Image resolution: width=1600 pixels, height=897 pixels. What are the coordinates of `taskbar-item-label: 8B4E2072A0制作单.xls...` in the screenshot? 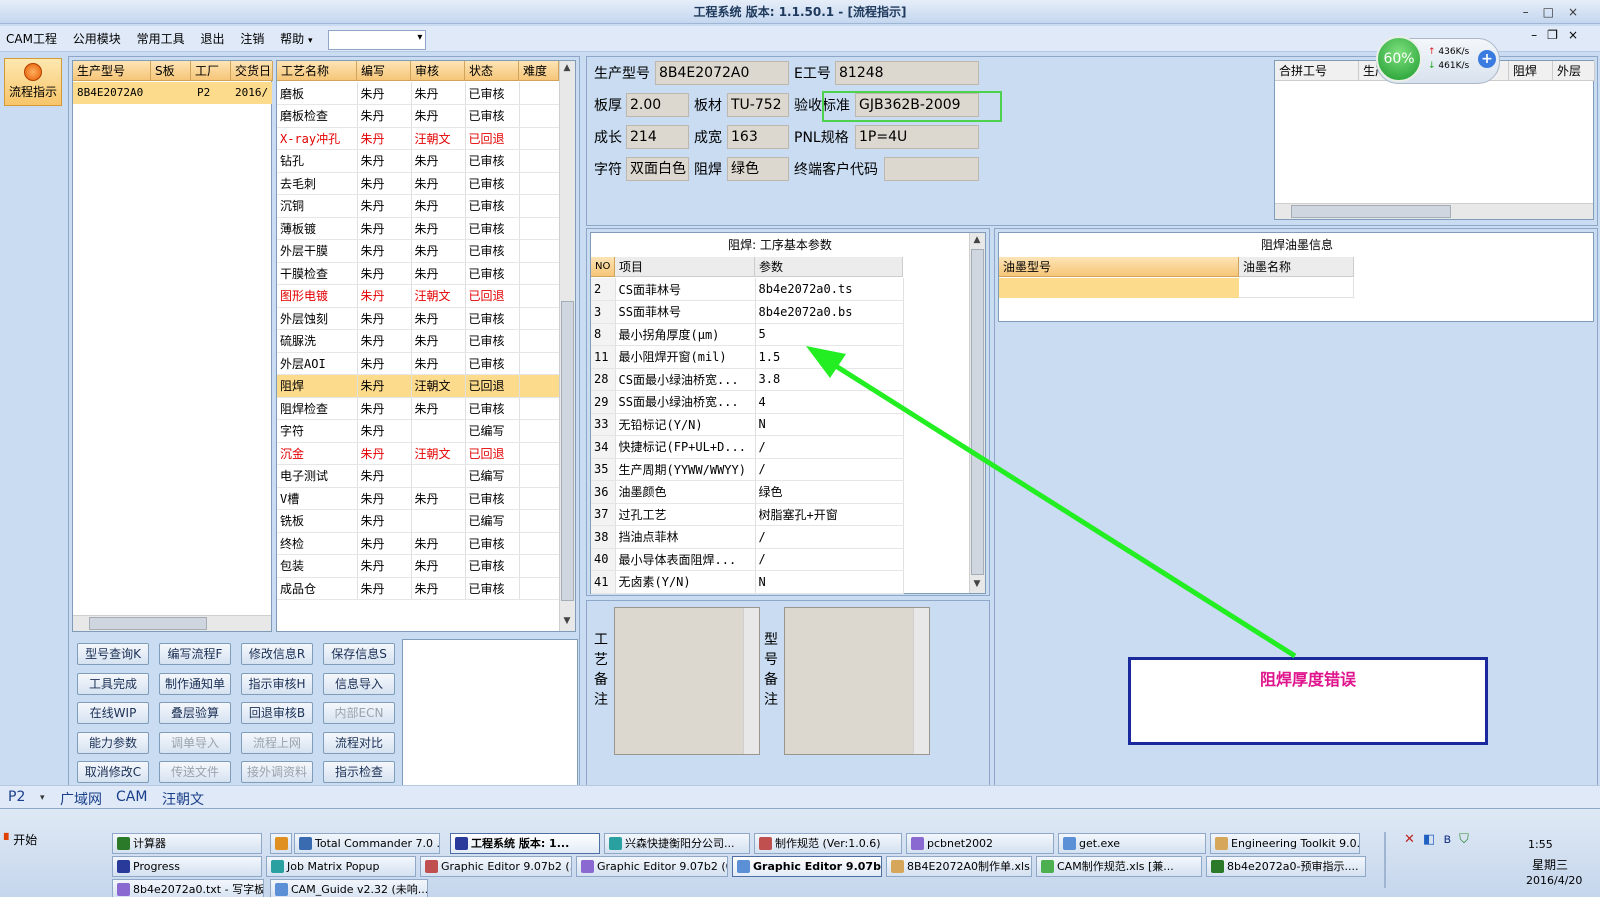 It's located at (969, 866).